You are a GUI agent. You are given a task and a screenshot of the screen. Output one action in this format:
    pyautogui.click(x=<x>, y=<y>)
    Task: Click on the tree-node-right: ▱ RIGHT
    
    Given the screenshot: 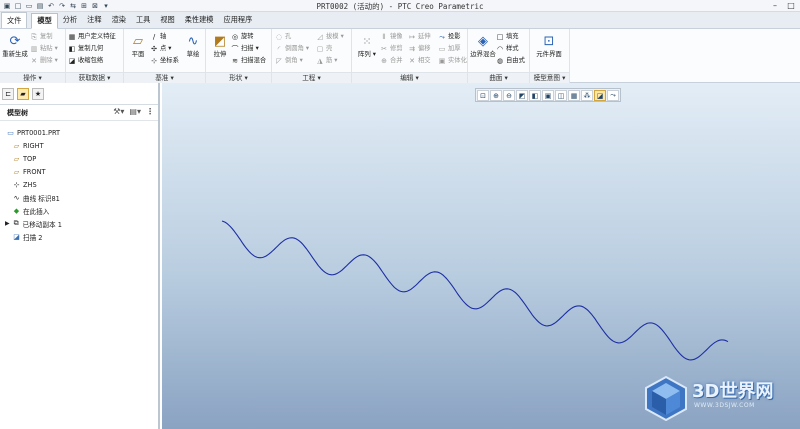 What is the action you would take?
    pyautogui.click(x=79, y=145)
    